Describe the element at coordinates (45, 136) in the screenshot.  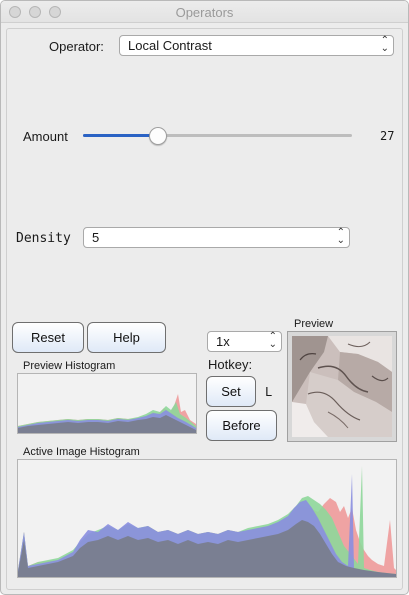
I see `amount-label: Amount` at that location.